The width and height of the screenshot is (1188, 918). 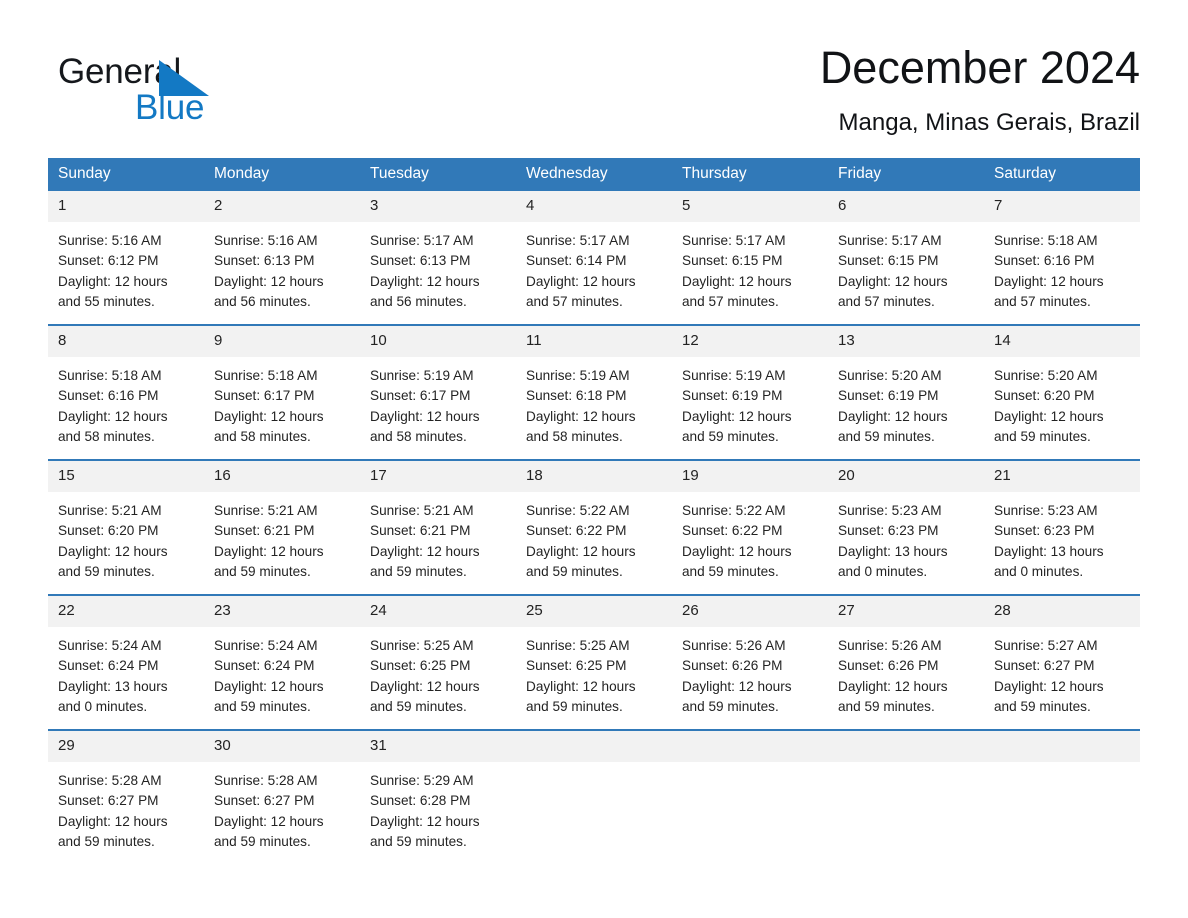 What do you see at coordinates (1062, 476) in the screenshot?
I see `day-number: 21` at bounding box center [1062, 476].